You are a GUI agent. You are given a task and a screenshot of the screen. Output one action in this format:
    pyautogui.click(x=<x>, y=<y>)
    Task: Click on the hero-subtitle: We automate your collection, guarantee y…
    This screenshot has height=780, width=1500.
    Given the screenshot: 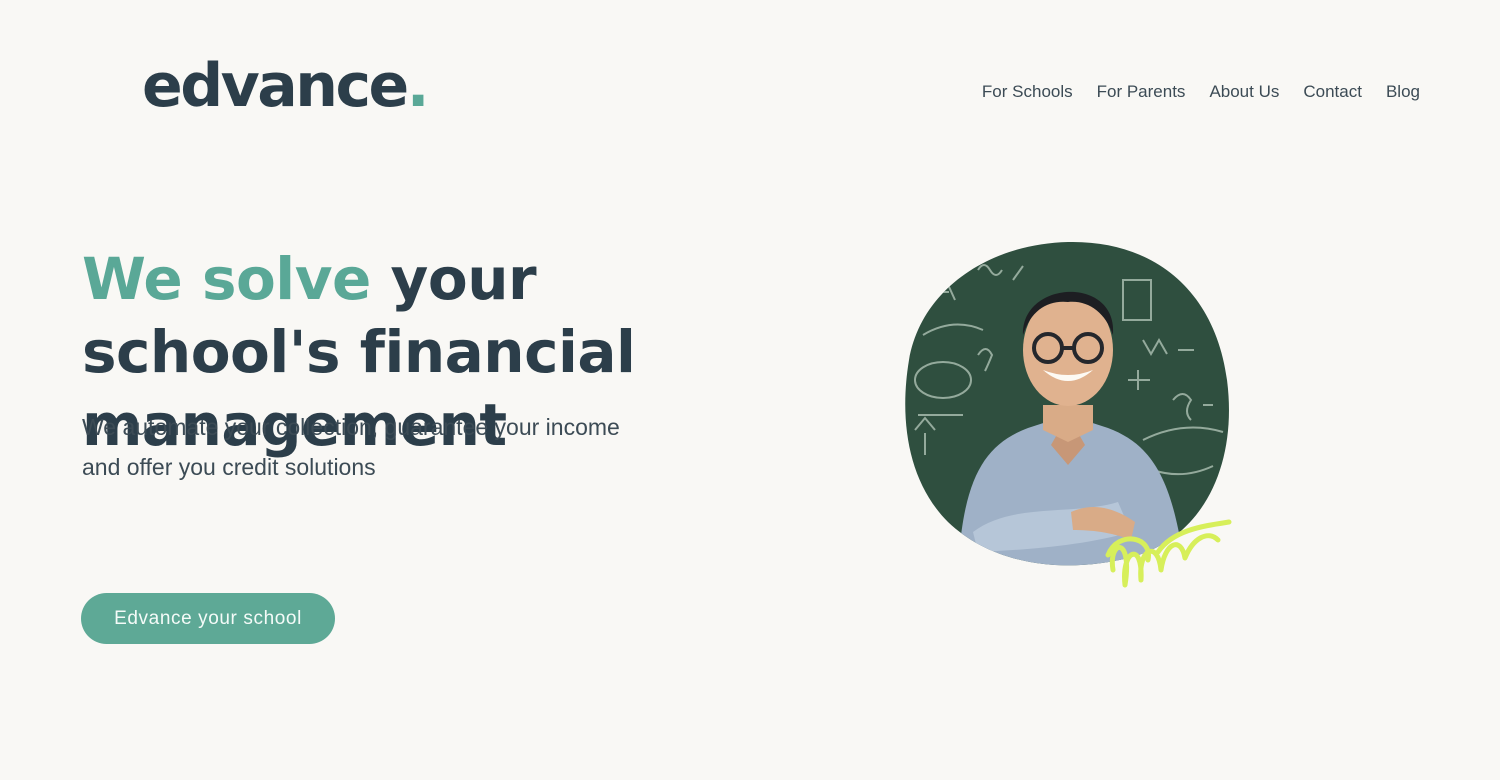 What is the action you would take?
    pyautogui.click(x=392, y=447)
    